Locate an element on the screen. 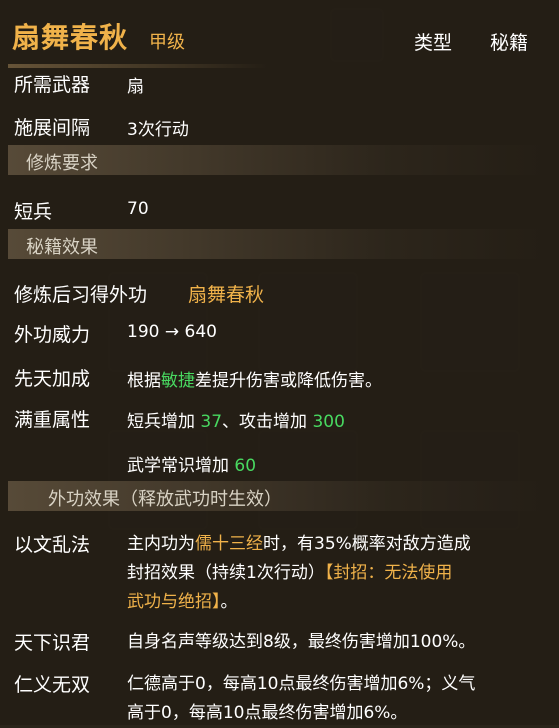  mastery-attr-text: 短兵增加 37、攻击增加 300 is located at coordinates (236, 419).